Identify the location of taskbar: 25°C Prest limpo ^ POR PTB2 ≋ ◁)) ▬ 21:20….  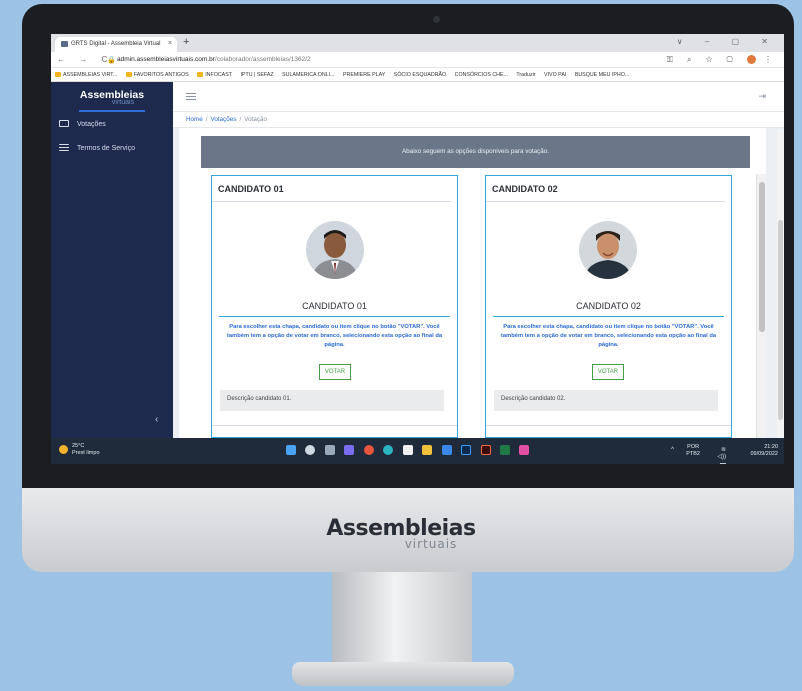
(417, 451).